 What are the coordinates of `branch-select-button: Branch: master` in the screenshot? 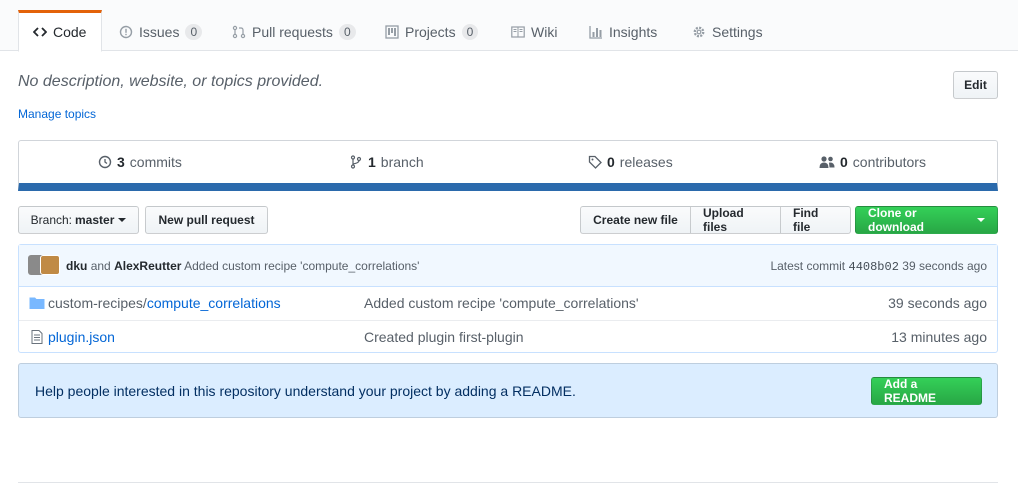 It's located at (78, 220).